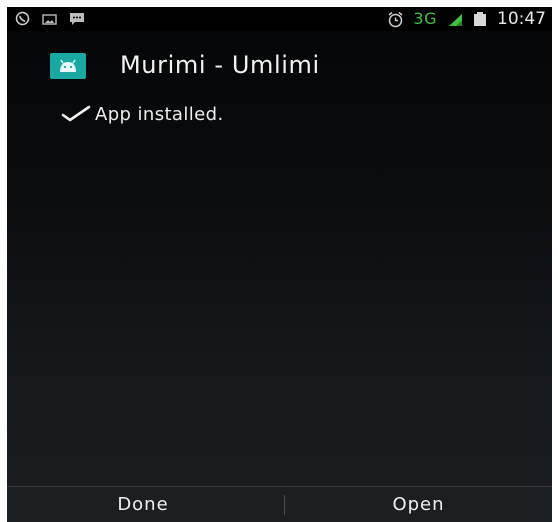 Image resolution: width=558 pixels, height=522 pixels. What do you see at coordinates (220, 65) in the screenshot?
I see `app-name: Murimi - Umlimi` at bounding box center [220, 65].